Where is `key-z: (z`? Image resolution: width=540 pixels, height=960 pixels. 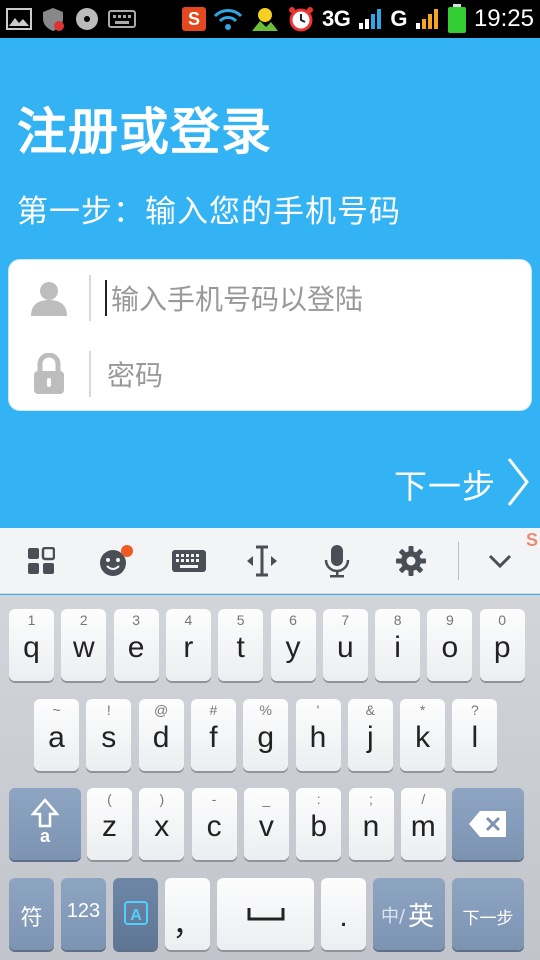
key-z: (z is located at coordinates (109, 824).